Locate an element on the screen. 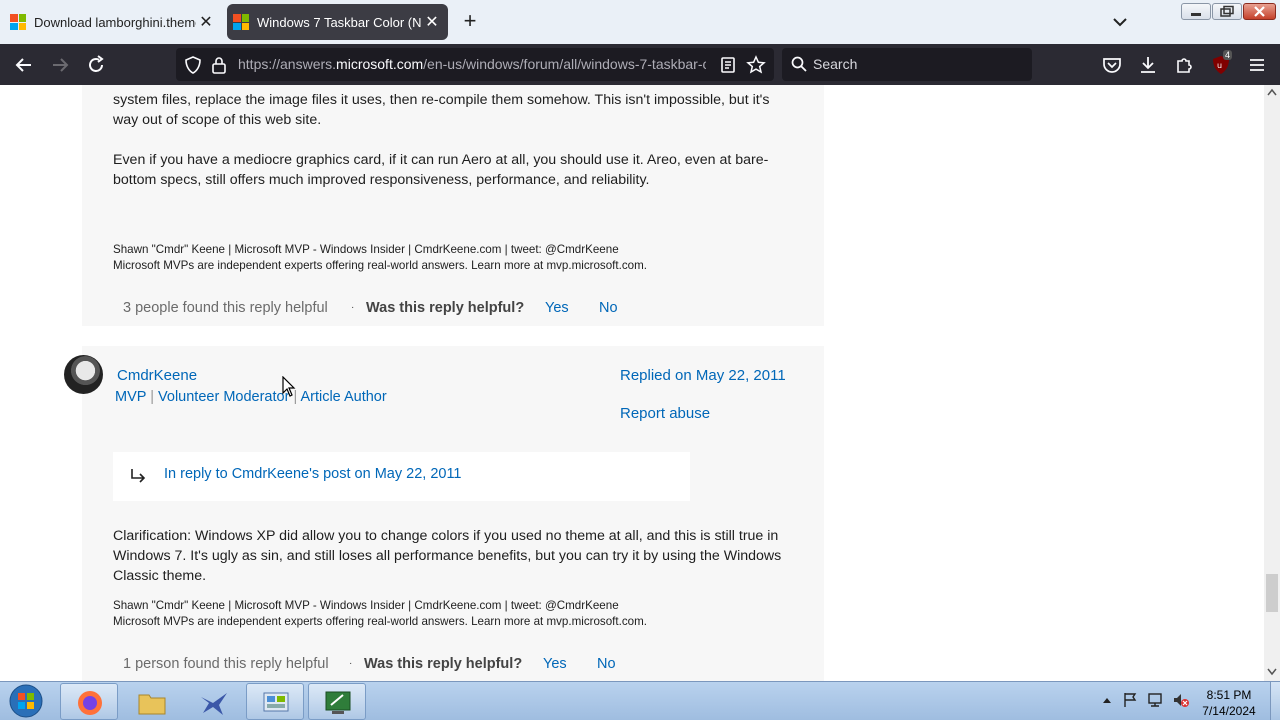 Image resolution: width=1280 pixels, height=725 pixels. forward-arrow-icon is located at coordinates (60, 65).